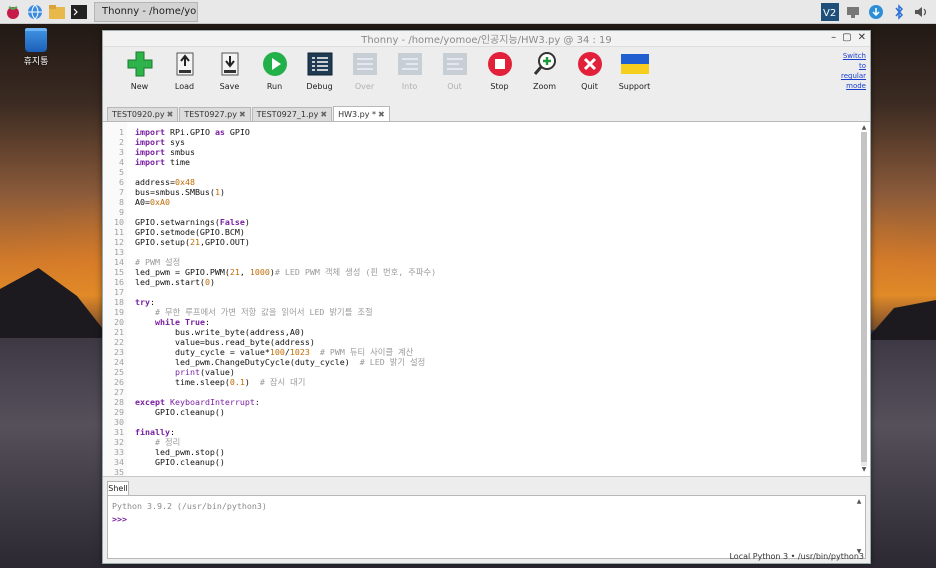  Describe the element at coordinates (225, 342) in the screenshot. I see `code-line: value=bus.read_byte(address)` at that location.